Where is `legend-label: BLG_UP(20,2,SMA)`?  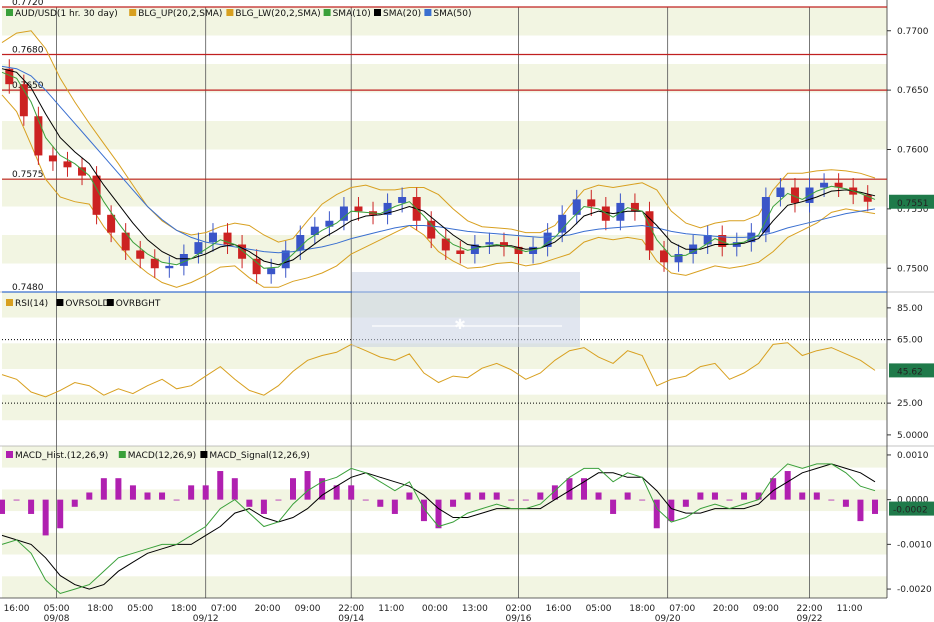
legend-label: BLG_UP(20,2,SMA) is located at coordinates (180, 14).